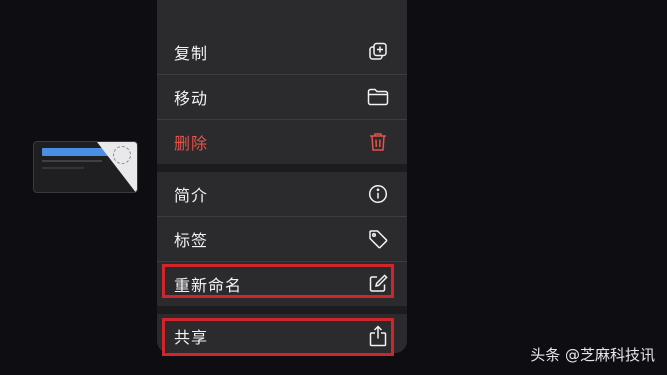 The width and height of the screenshot is (667, 375). Describe the element at coordinates (282, 142) in the screenshot. I see `menu-item-delete: 删除` at that location.